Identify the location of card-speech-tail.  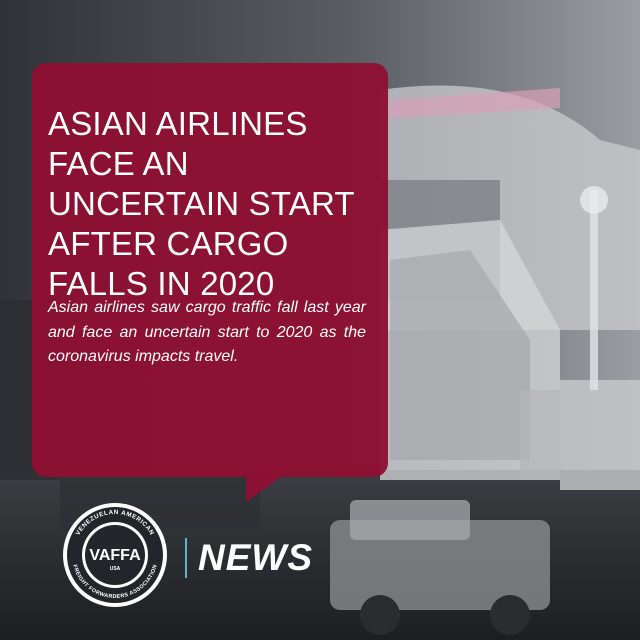
(264, 489).